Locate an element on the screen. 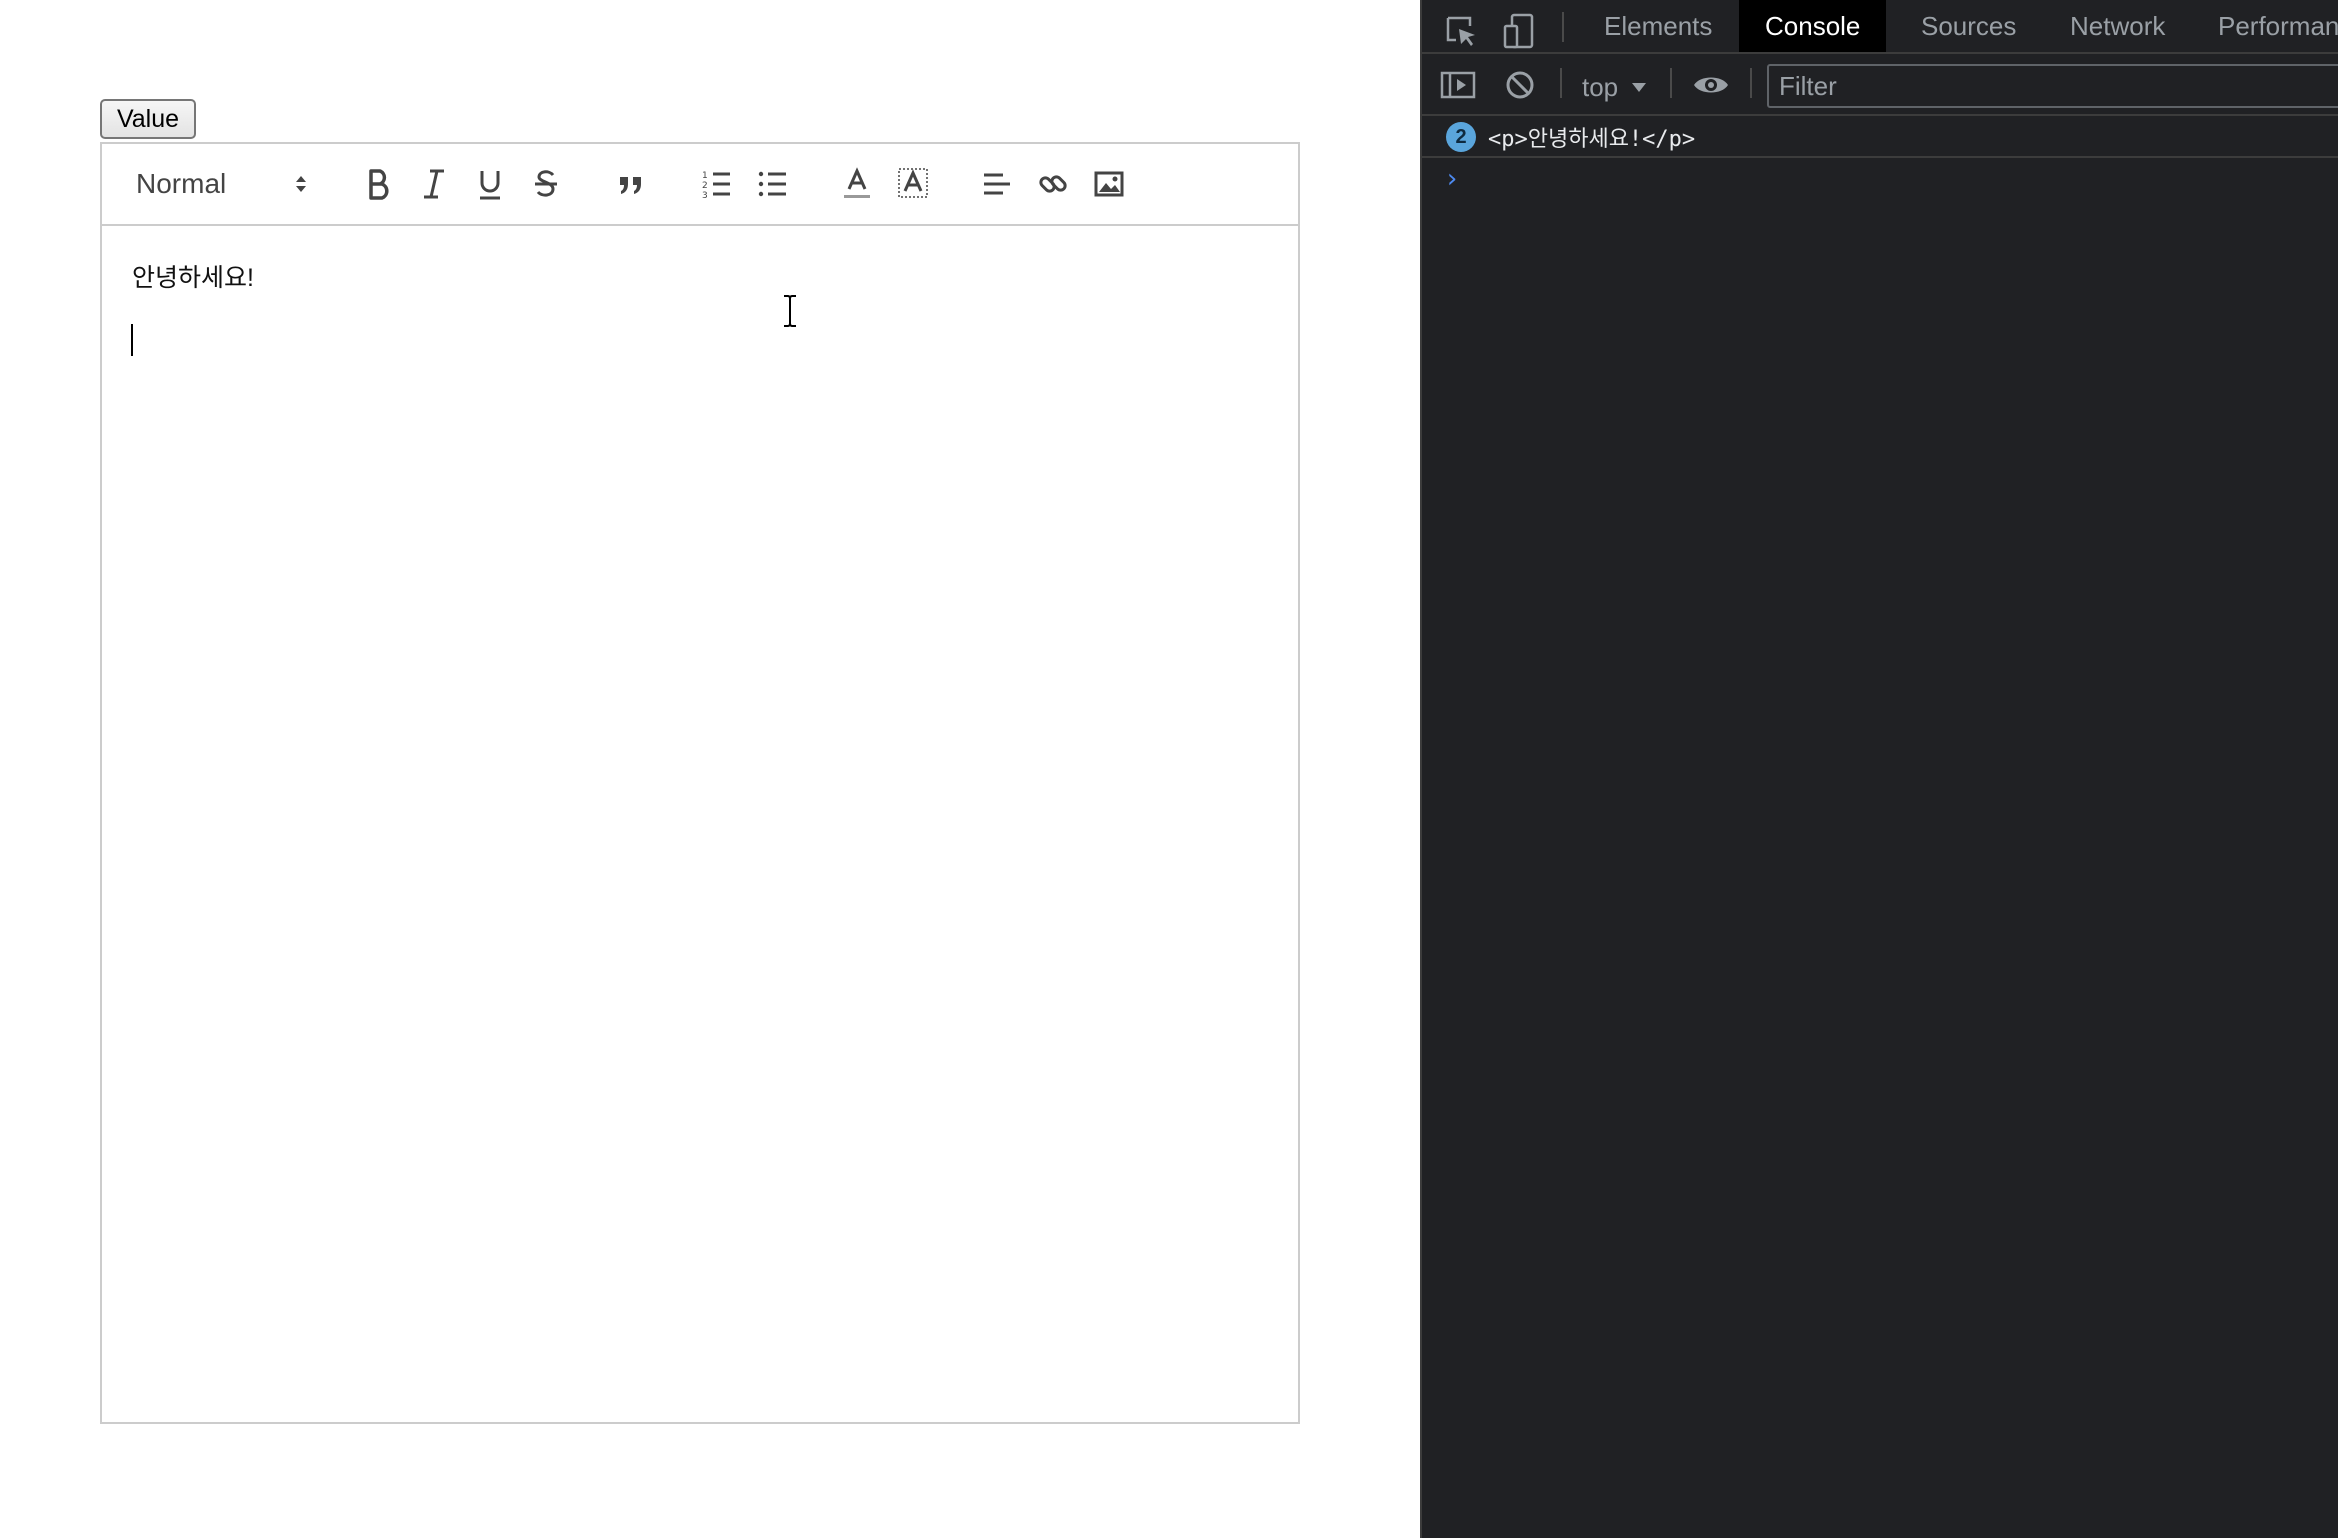 This screenshot has height=1538, width=2338. background-color-picker is located at coordinates (913, 184).